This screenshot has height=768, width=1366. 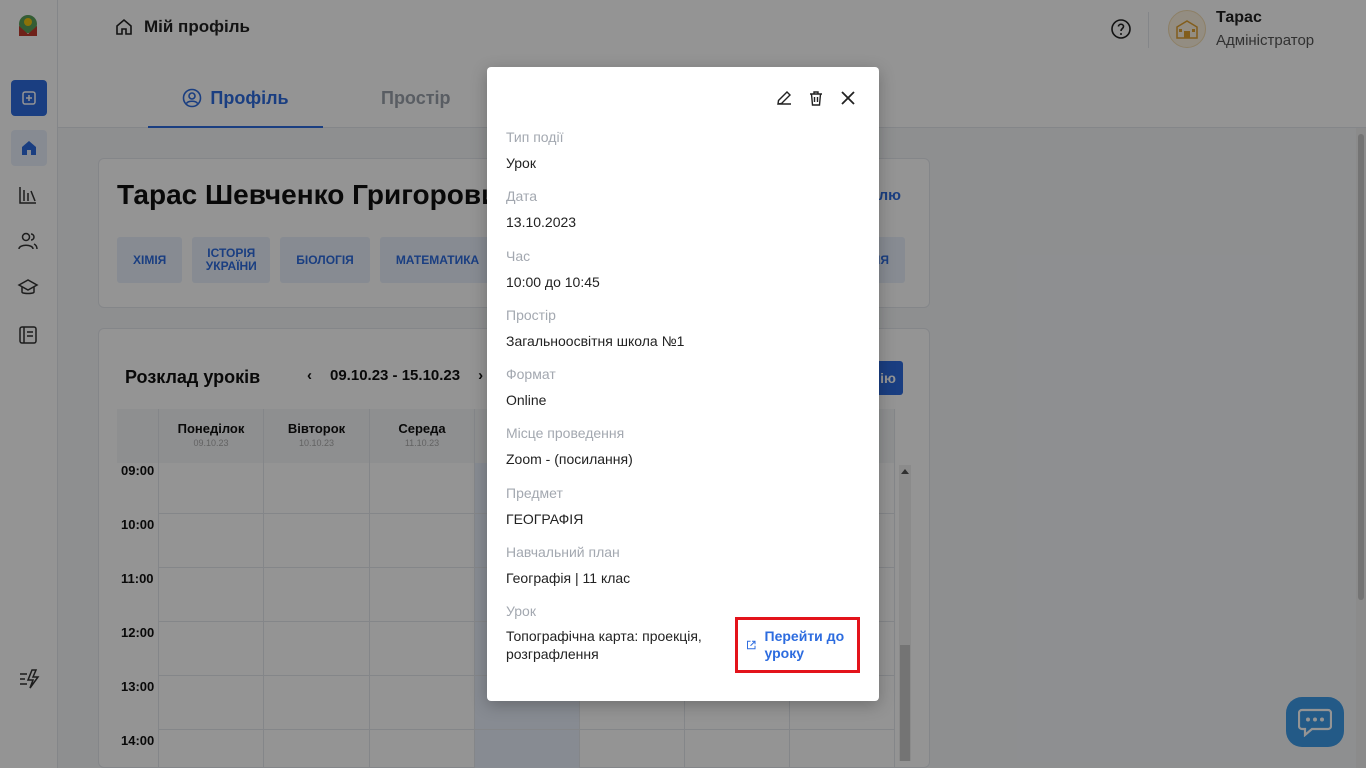 I want to click on go-to-lesson-link: Перейти до уроку, so click(x=797, y=645).